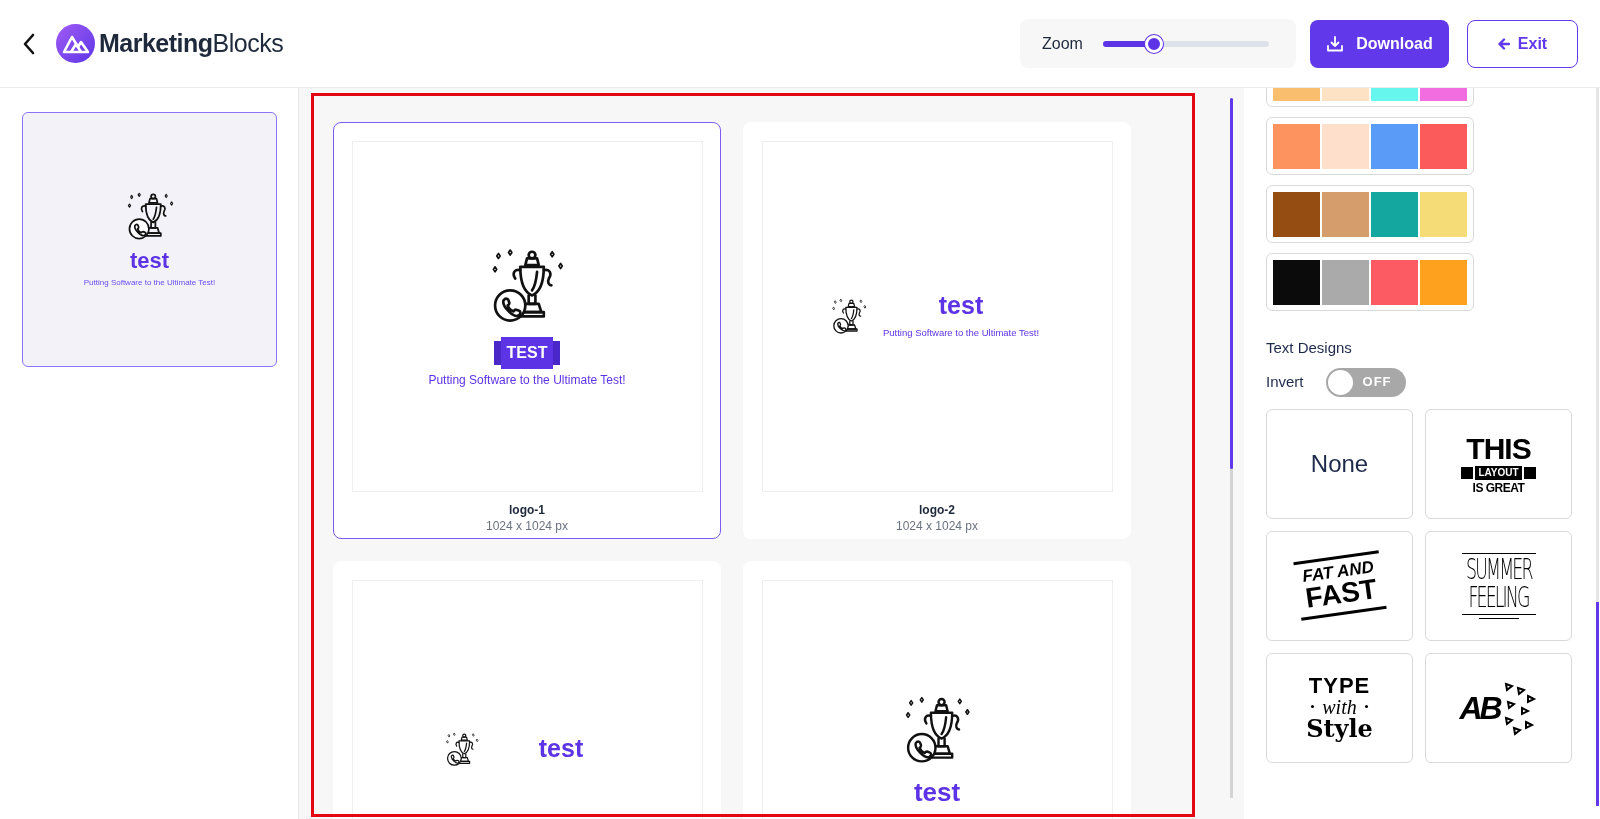 This screenshot has width=1600, height=819. Describe the element at coordinates (1309, 348) in the screenshot. I see `section-title: Text Designs` at that location.